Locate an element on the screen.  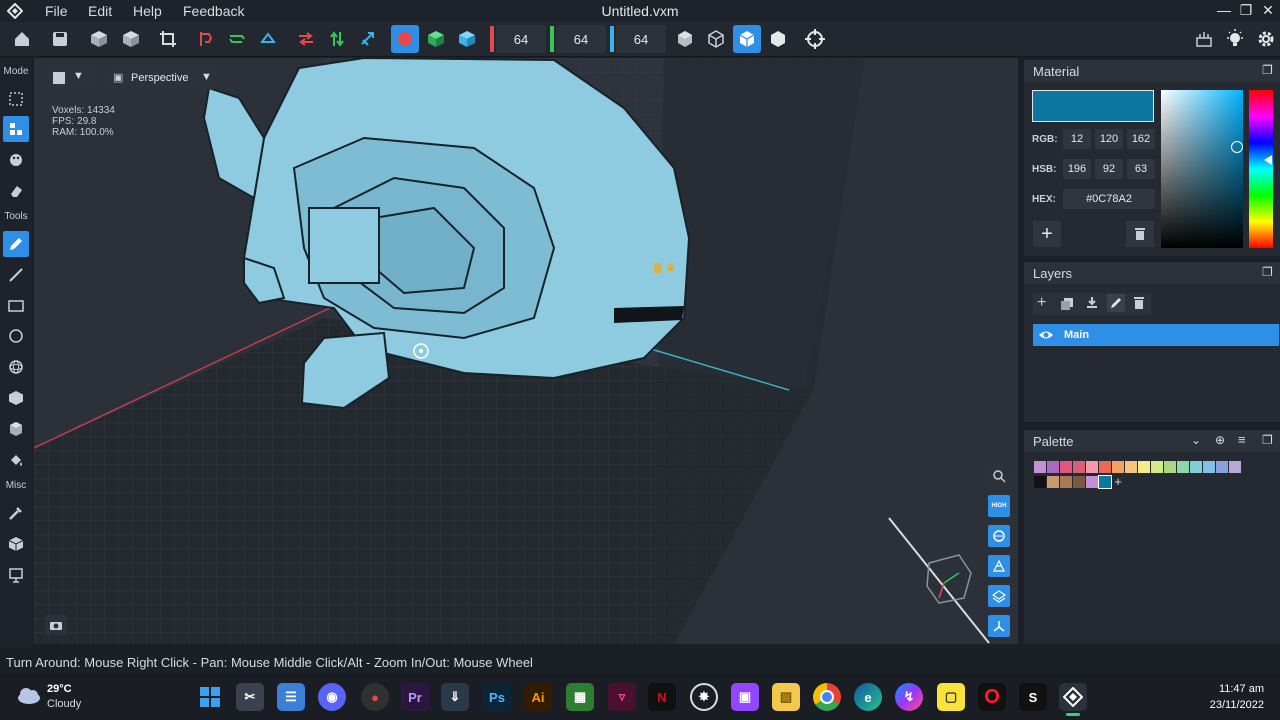
box-green-icon is located at coordinates (436, 39).